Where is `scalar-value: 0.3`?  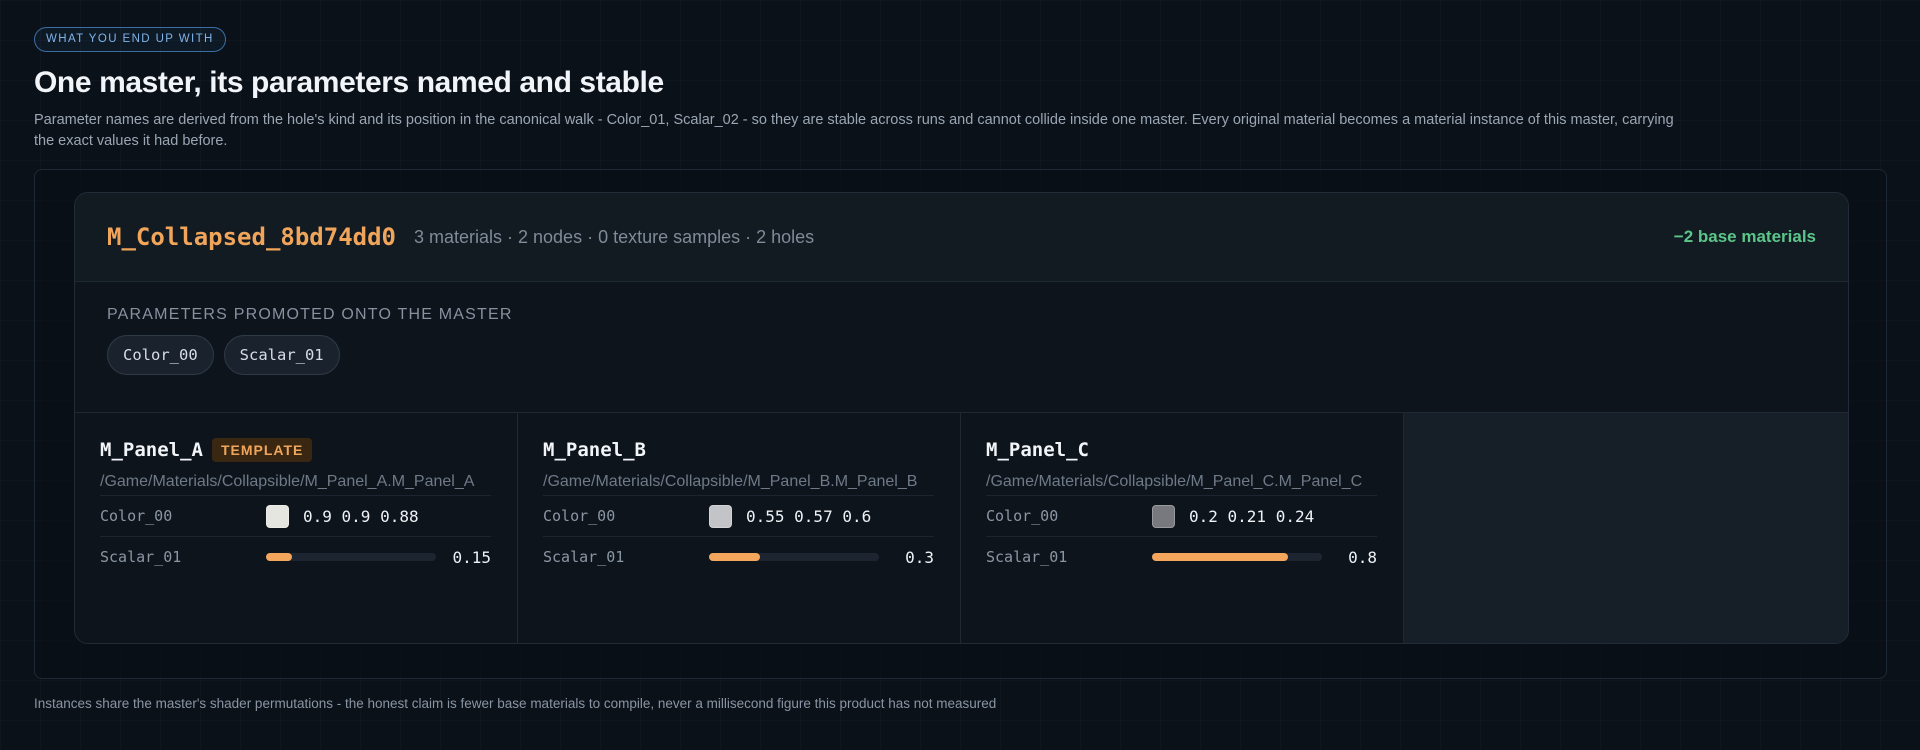 scalar-value: 0.3 is located at coordinates (919, 557).